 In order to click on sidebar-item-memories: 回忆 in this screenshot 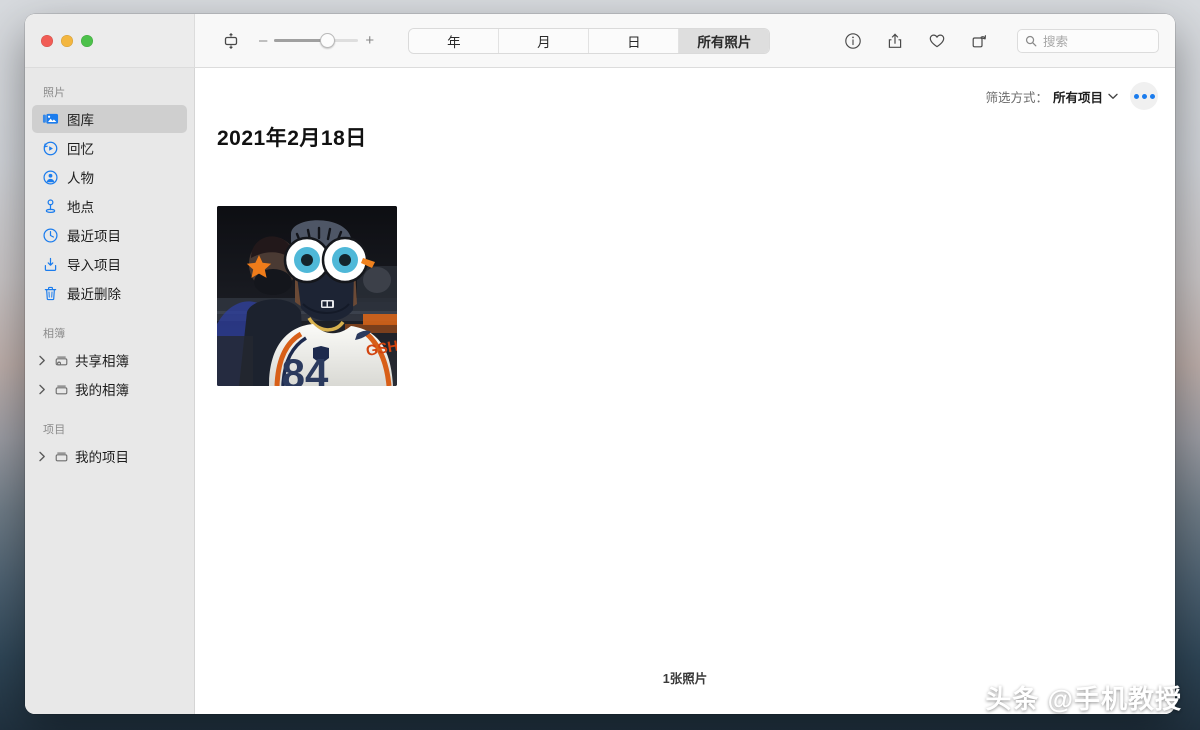, I will do `click(109, 148)`.